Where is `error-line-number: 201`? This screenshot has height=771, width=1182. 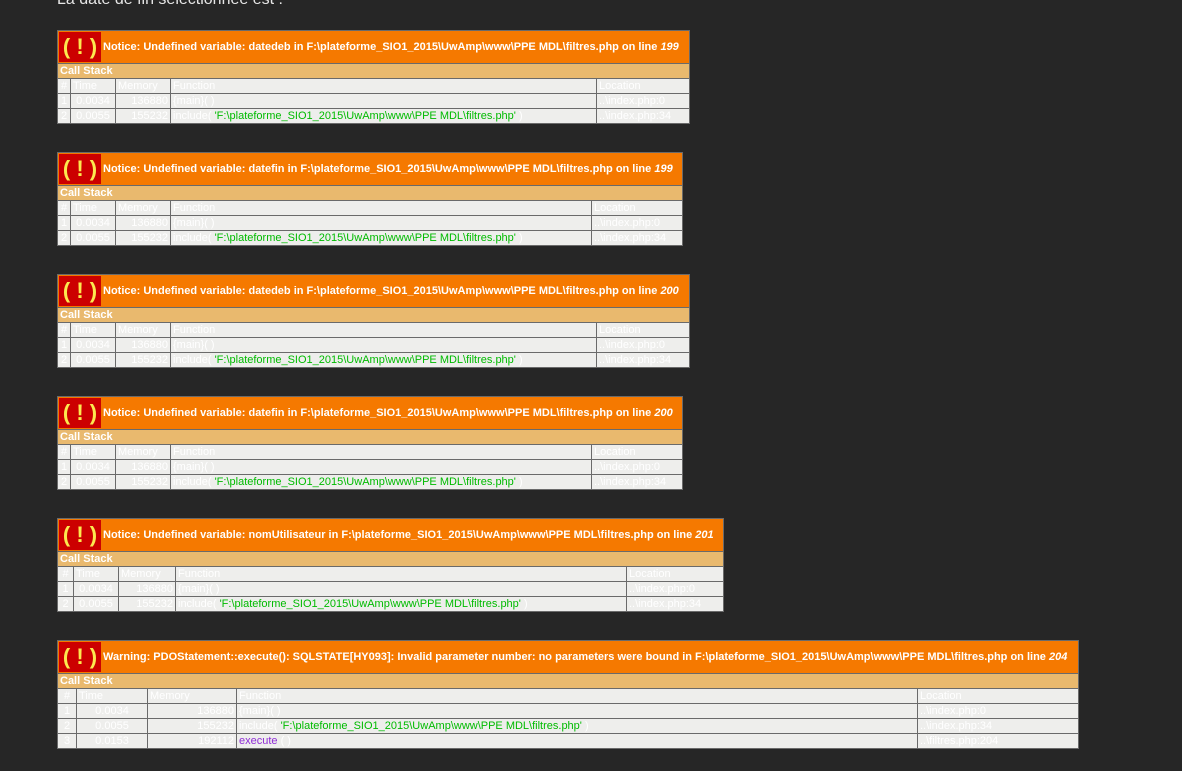 error-line-number: 201 is located at coordinates (704, 535).